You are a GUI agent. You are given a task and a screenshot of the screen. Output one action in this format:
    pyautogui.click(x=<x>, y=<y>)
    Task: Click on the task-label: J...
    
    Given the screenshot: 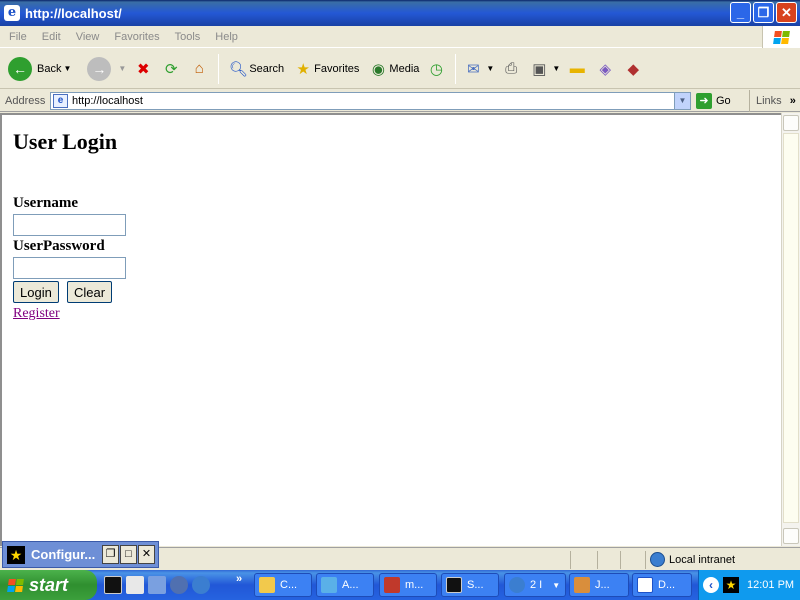 What is the action you would take?
    pyautogui.click(x=602, y=585)
    